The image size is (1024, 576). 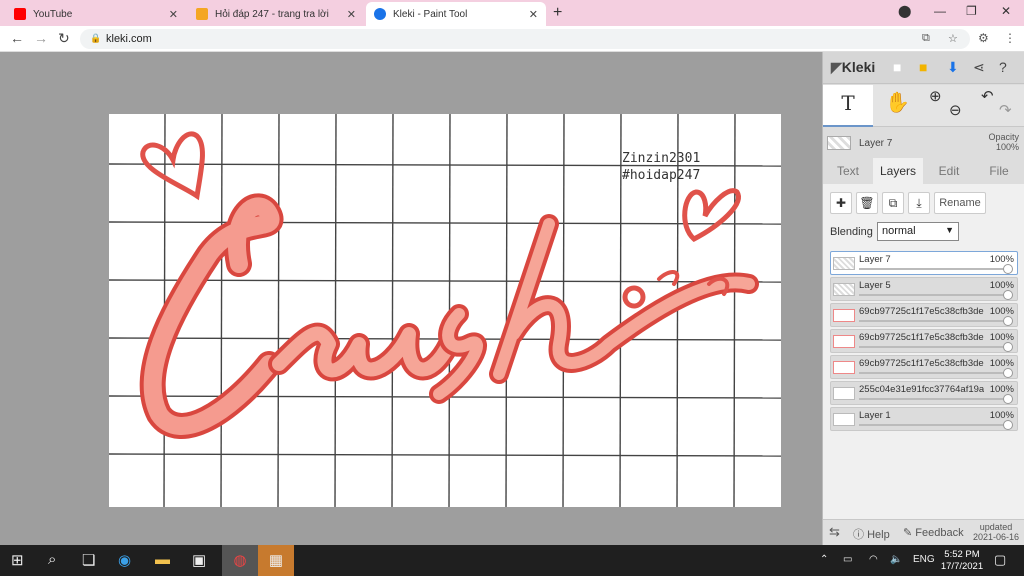 I want to click on tab-youtube: YouTube ✕, so click(x=96, y=14).